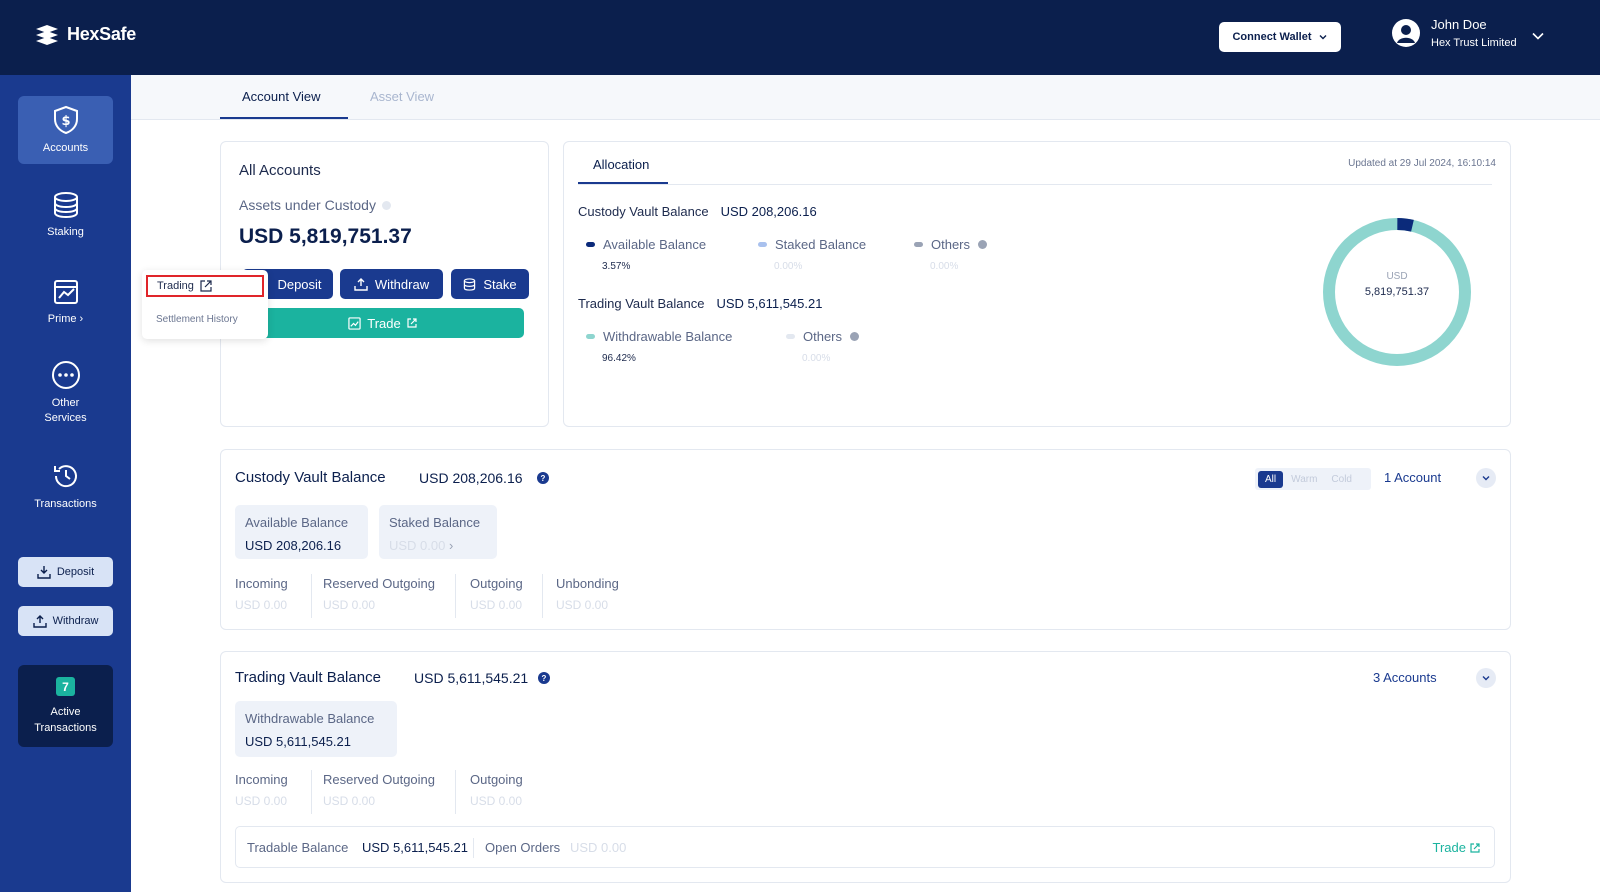 This screenshot has height=892, width=1600. What do you see at coordinates (65, 572) in the screenshot?
I see `sidebar-deposit-button: Deposit` at bounding box center [65, 572].